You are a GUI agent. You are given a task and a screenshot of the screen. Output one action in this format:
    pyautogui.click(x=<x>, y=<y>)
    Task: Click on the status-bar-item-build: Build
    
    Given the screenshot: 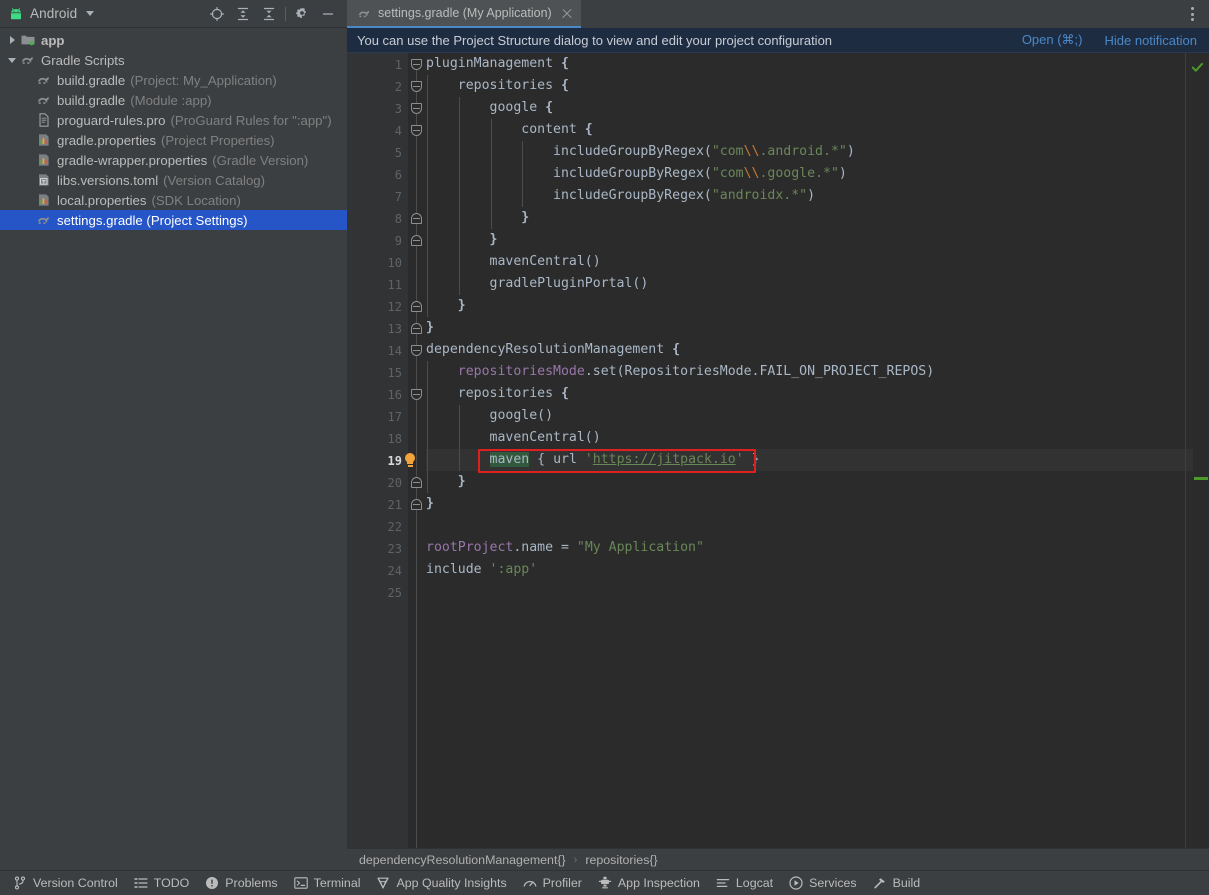 What is the action you would take?
    pyautogui.click(x=900, y=883)
    